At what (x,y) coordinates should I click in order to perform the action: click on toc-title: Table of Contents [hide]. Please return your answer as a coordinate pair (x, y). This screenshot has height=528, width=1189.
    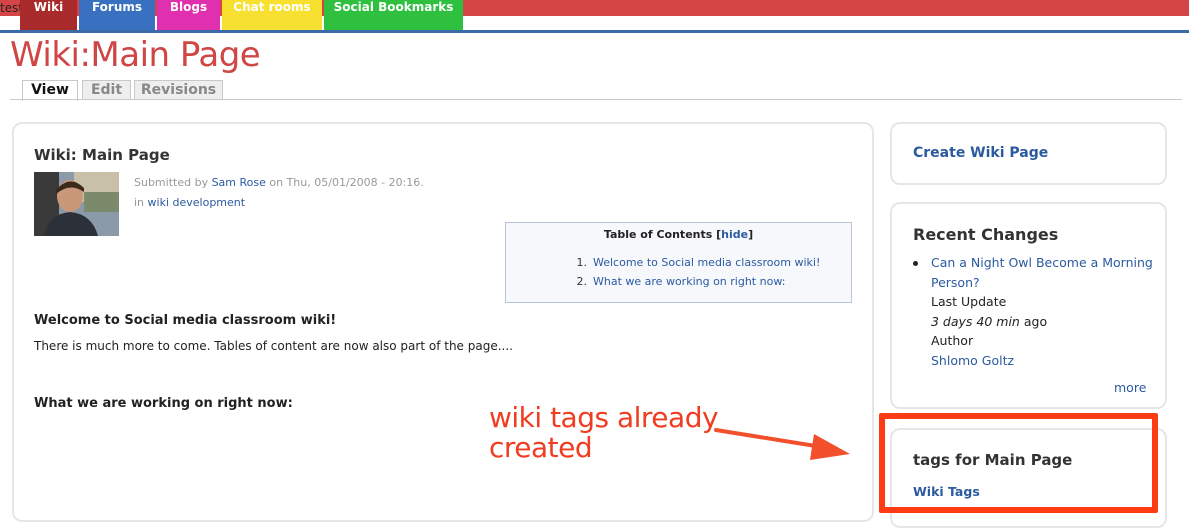
    Looking at the image, I should click on (678, 234).